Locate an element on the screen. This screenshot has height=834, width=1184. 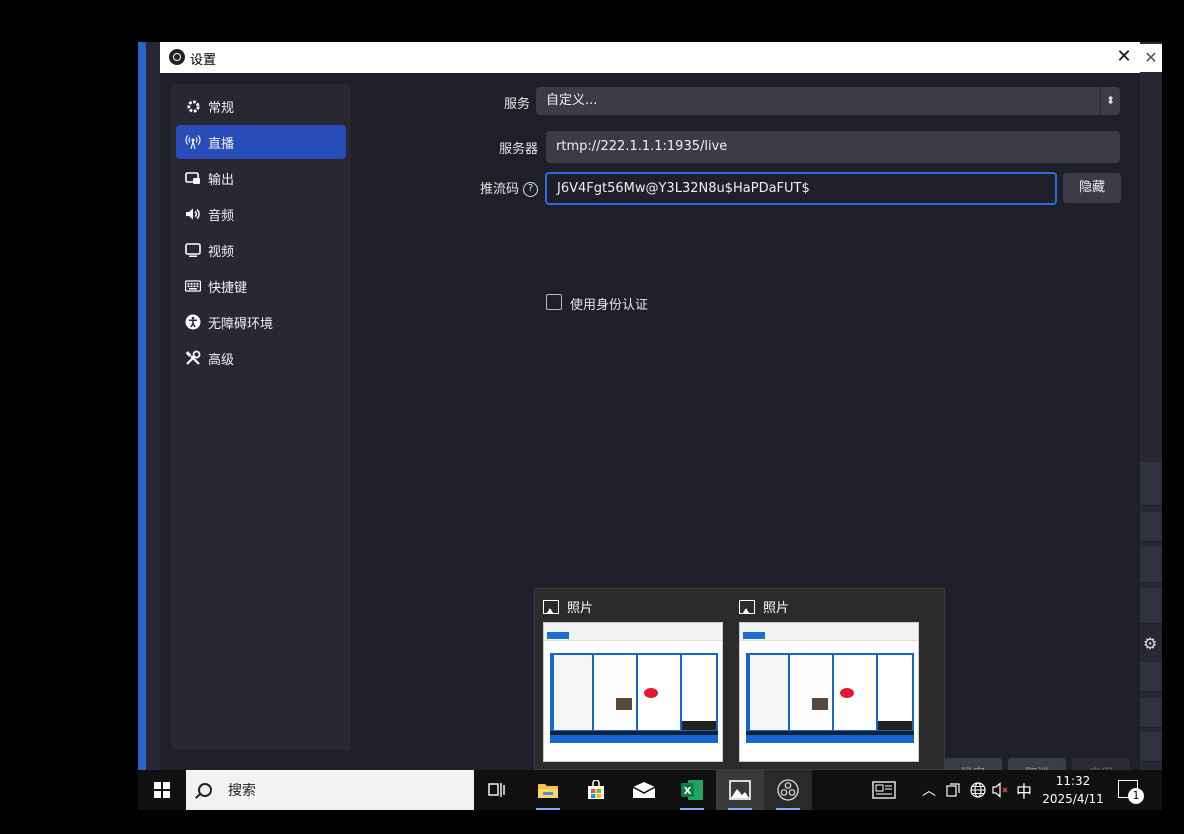
sidebar-item-advanced: 高级 is located at coordinates (261, 358).